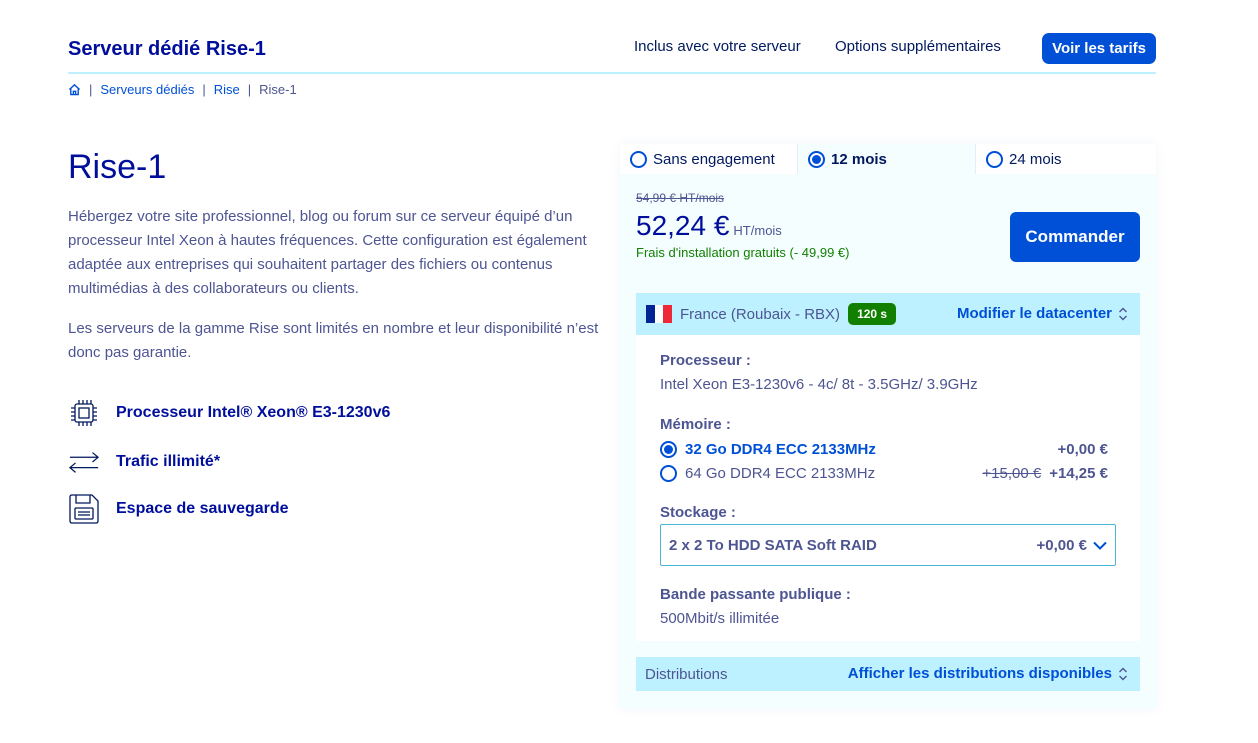 The height and width of the screenshot is (743, 1258). Describe the element at coordinates (872, 314) in the screenshot. I see `delivery-time-badge: 120 s` at that location.